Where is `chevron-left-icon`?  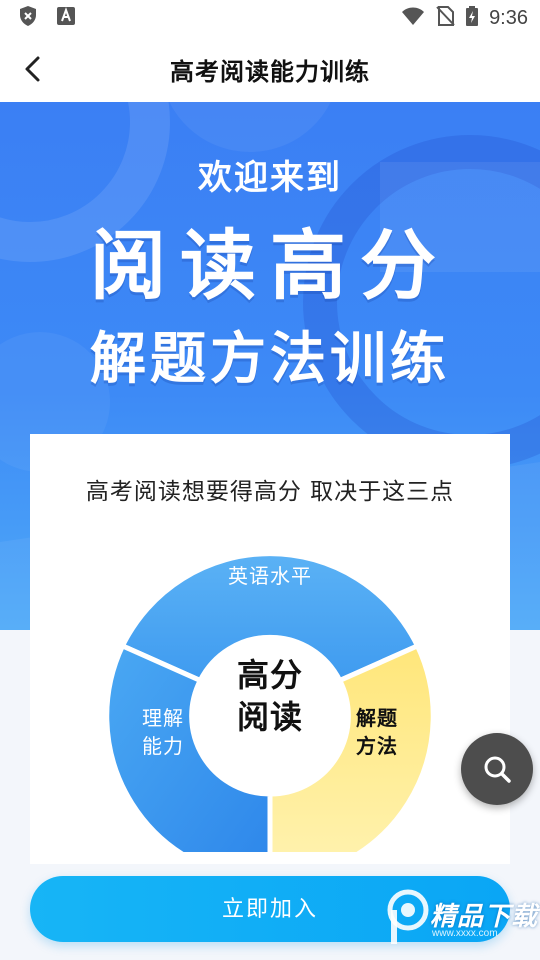
chevron-left-icon is located at coordinates (32, 69).